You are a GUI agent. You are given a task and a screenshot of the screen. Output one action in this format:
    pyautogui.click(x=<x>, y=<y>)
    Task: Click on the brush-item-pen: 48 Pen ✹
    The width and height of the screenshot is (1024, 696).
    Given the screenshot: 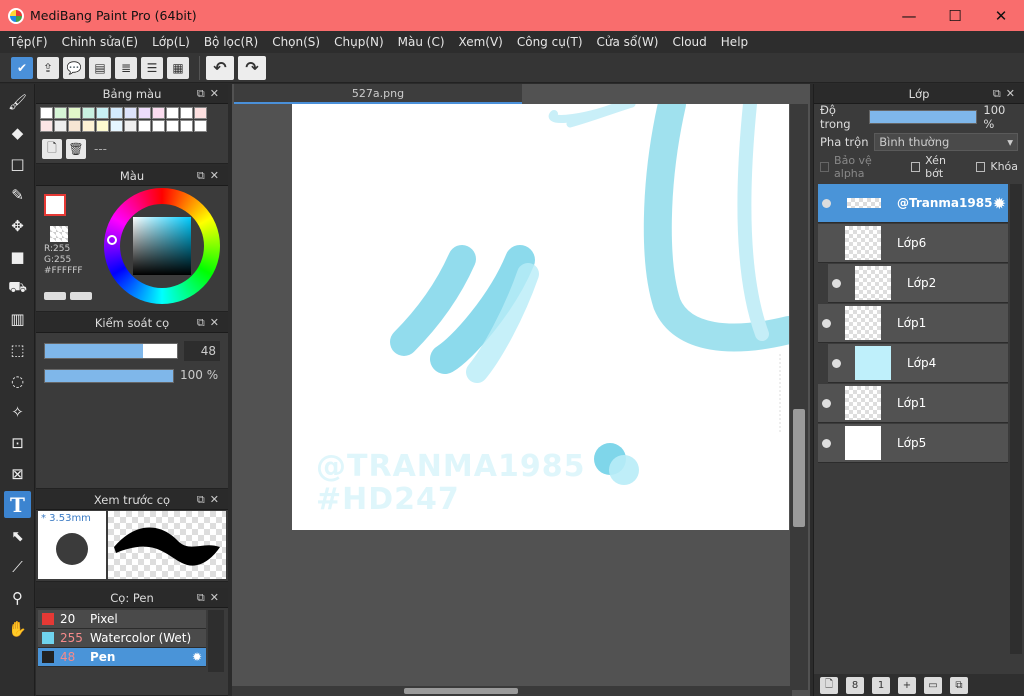 What is the action you would take?
    pyautogui.click(x=122, y=657)
    